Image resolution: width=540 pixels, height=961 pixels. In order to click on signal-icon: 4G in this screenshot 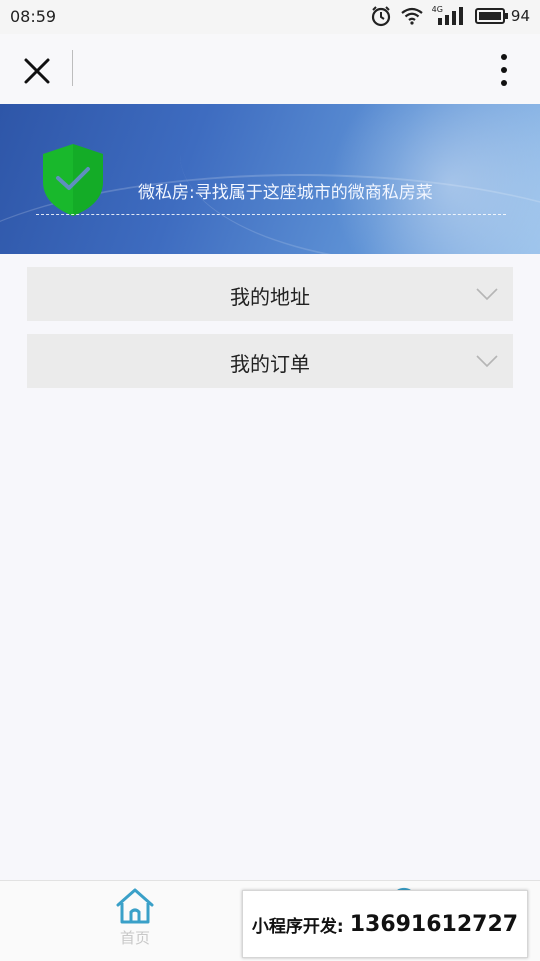, I will do `click(449, 15)`.